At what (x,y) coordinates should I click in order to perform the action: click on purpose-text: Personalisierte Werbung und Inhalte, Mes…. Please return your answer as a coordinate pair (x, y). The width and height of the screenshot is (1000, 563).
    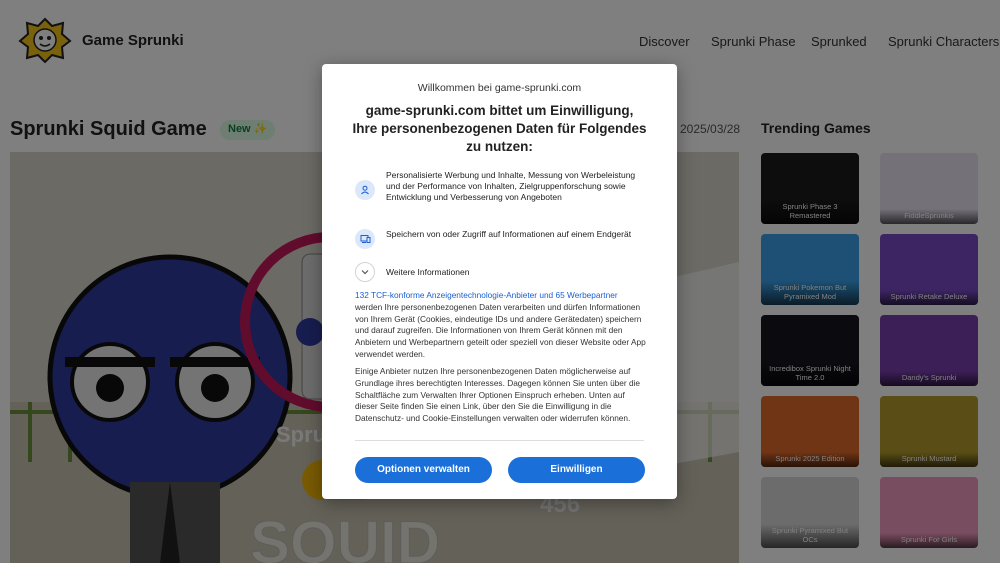
    Looking at the image, I should click on (511, 186).